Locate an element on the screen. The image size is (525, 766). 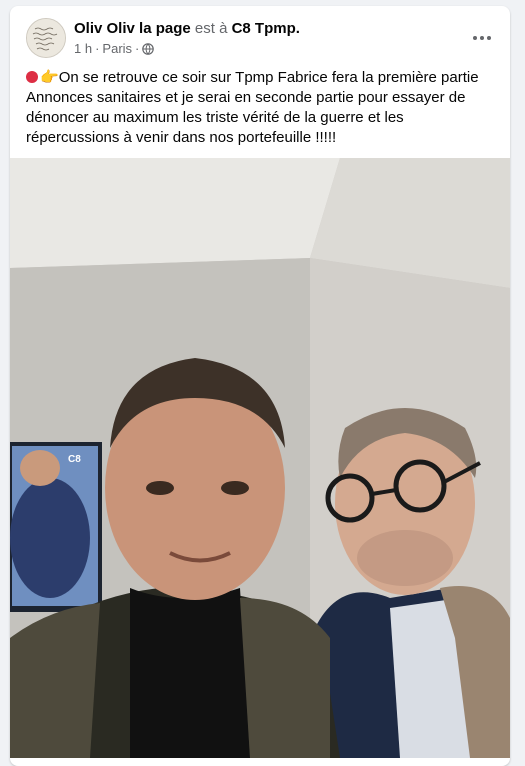
author-line: Oliv Oliv la page est à C8 Tpmp. is located at coordinates (187, 29).